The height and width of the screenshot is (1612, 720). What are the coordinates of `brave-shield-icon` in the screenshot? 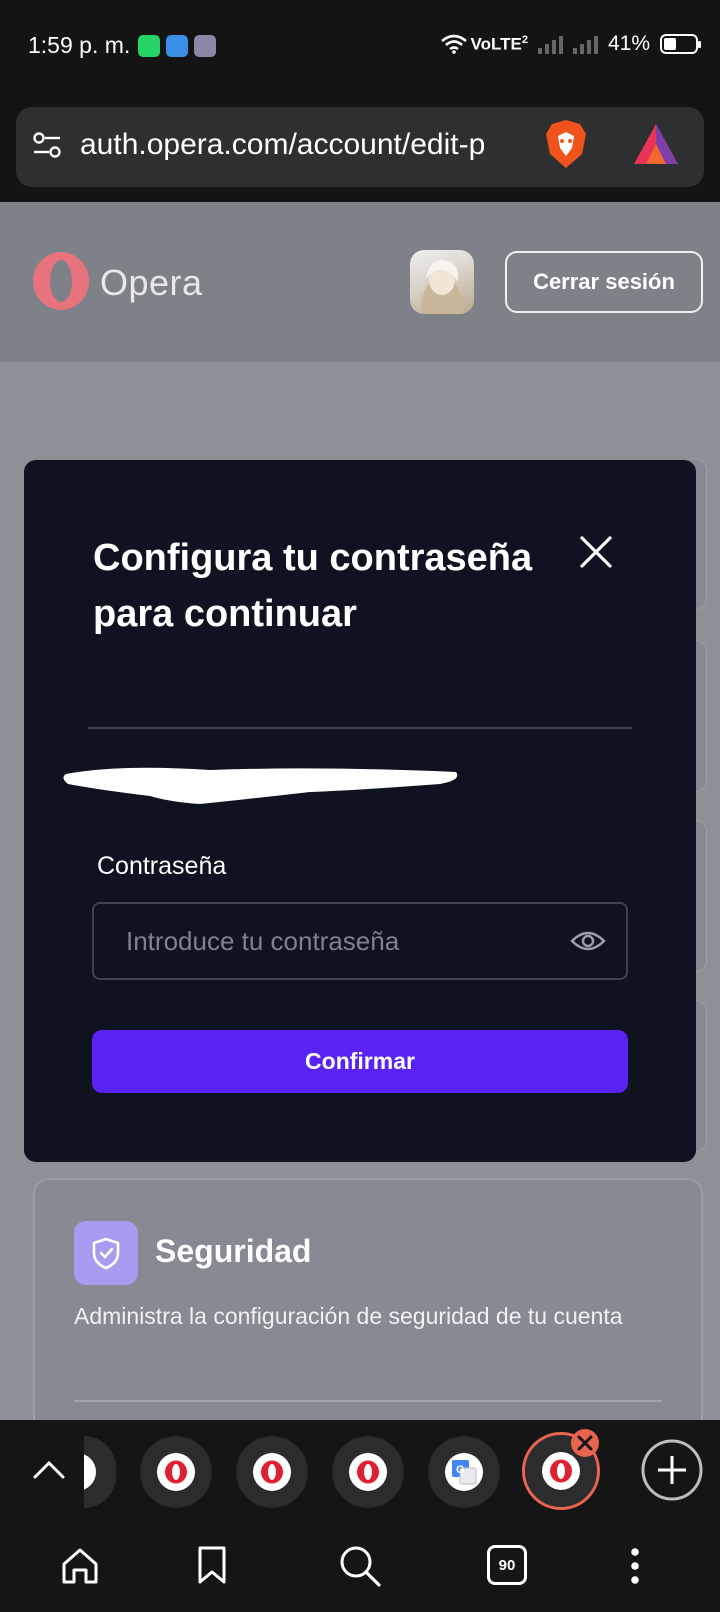 It's located at (566, 144).